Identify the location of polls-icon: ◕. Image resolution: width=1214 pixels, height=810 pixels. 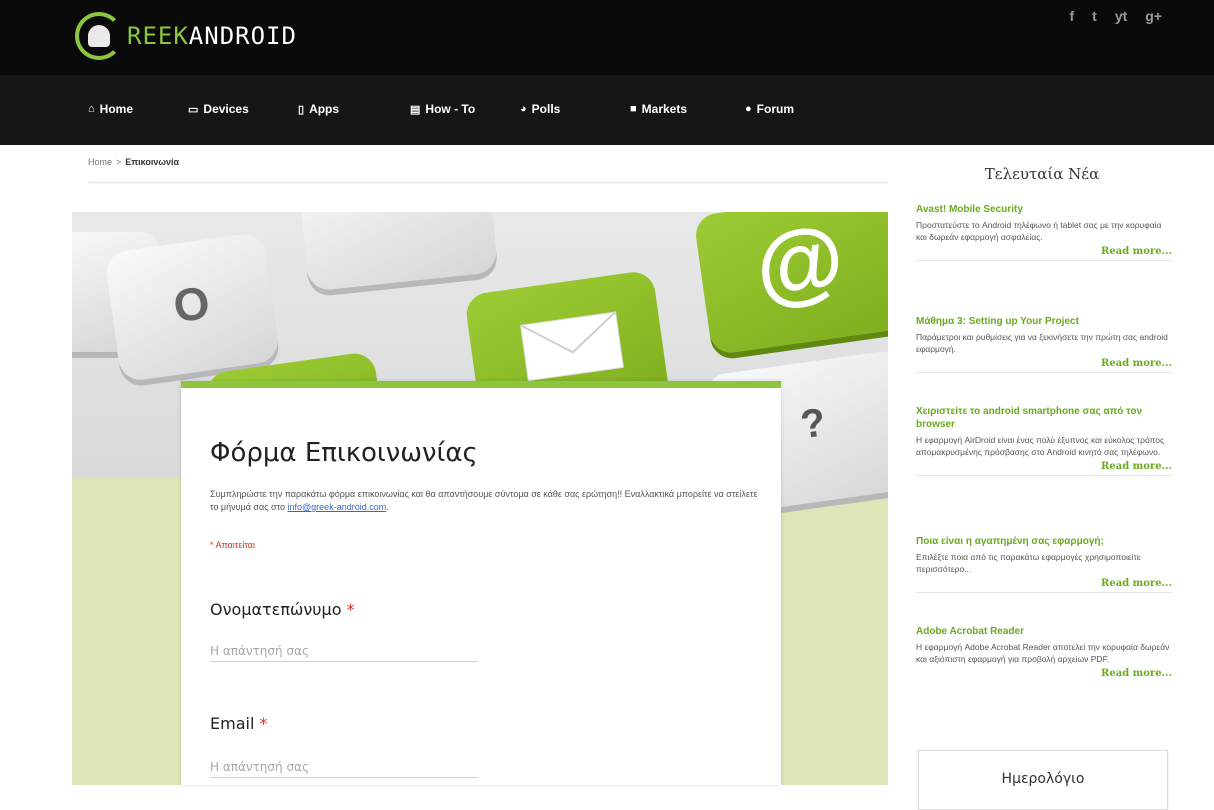
(523, 109).